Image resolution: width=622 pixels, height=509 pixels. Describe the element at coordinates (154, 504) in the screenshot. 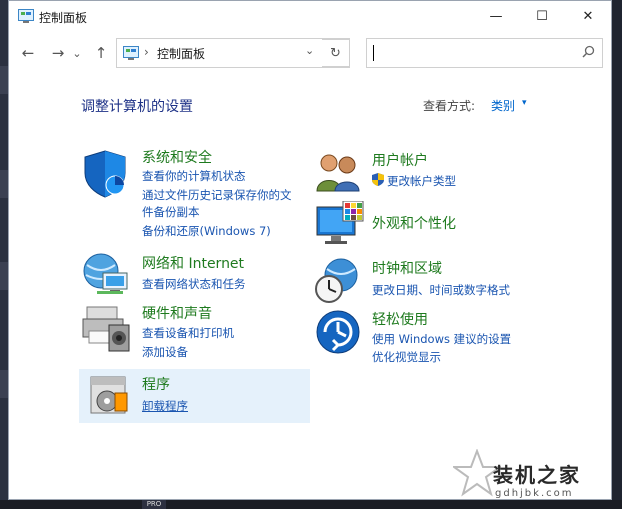

I see `taskbar-item: PRO` at that location.